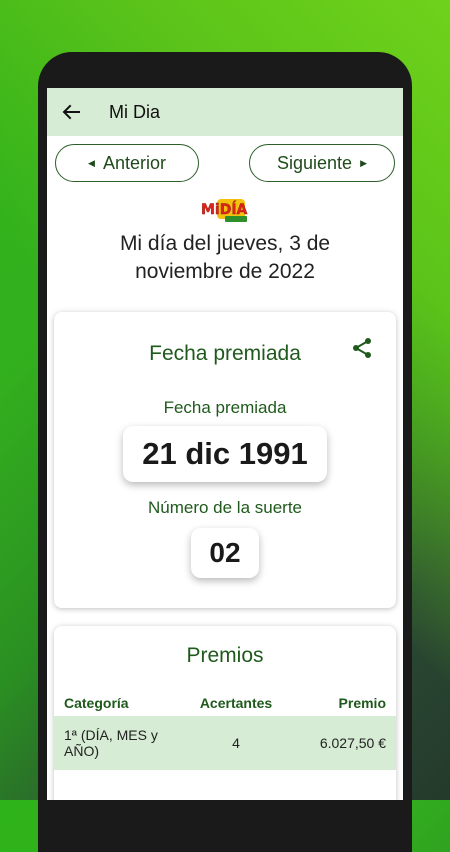 This screenshot has height=852, width=450. Describe the element at coordinates (91, 162) in the screenshot. I see `chevron-left-icon: ◀` at that location.